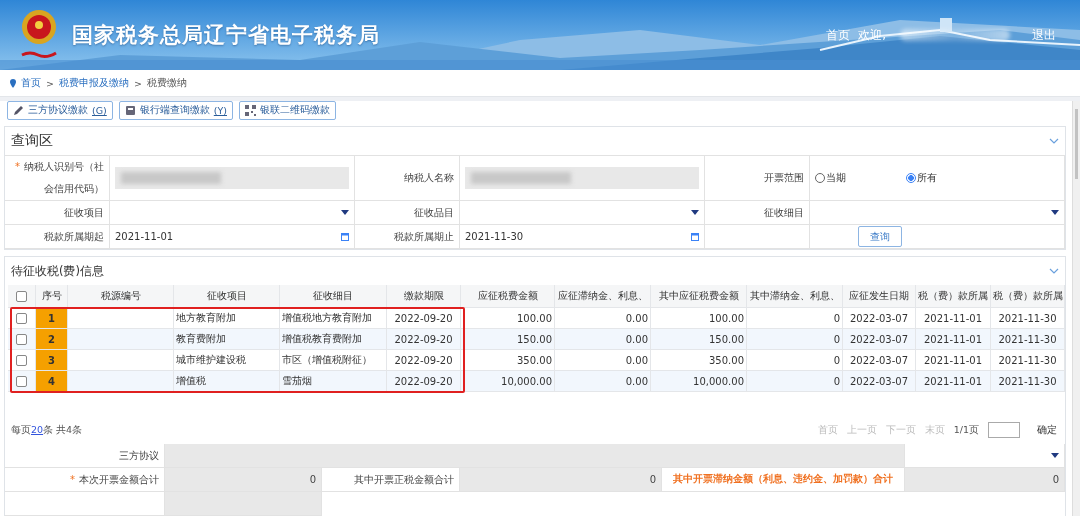 The width and height of the screenshot is (1080, 516). Describe the element at coordinates (880, 236) in the screenshot. I see `search-button: 查询` at that location.